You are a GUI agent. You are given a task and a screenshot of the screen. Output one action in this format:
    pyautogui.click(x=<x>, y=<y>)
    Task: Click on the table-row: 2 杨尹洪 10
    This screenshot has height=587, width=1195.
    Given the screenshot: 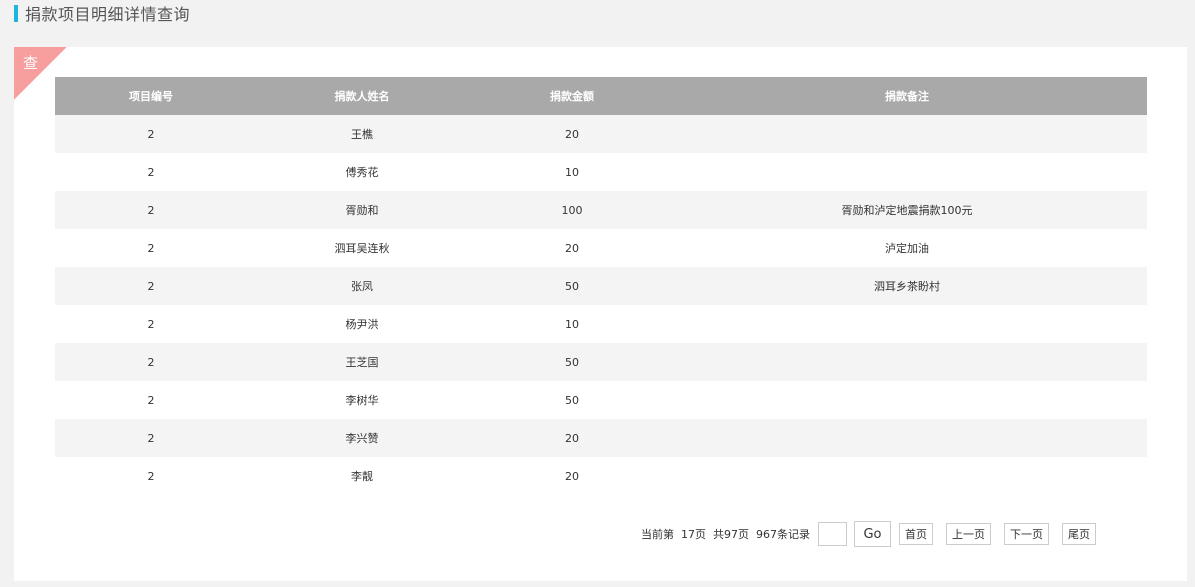 What is the action you would take?
    pyautogui.click(x=601, y=324)
    